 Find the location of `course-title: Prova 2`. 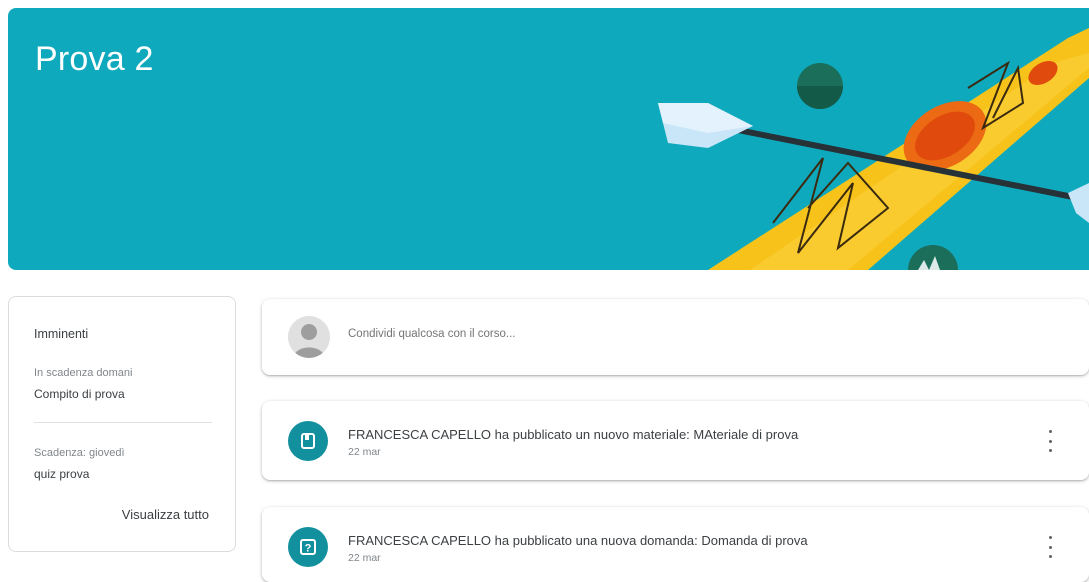

course-title: Prova 2 is located at coordinates (94, 59).